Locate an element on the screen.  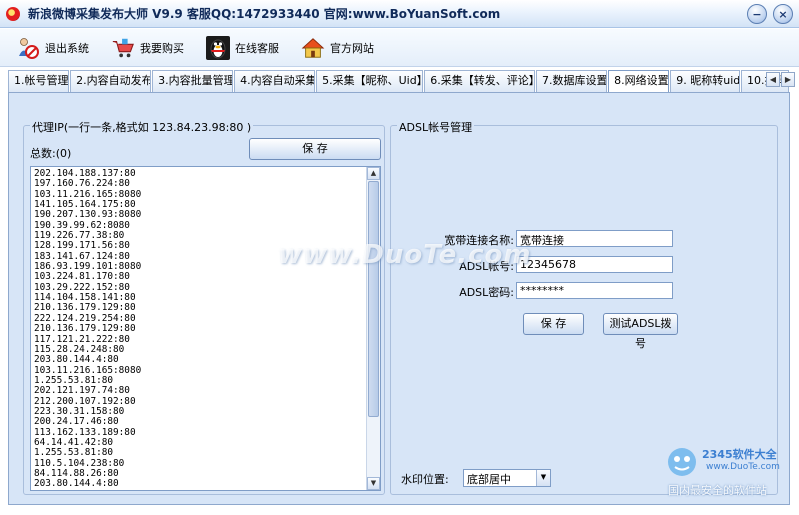
tab-account: 1.帐号管理 is located at coordinates (39, 81).